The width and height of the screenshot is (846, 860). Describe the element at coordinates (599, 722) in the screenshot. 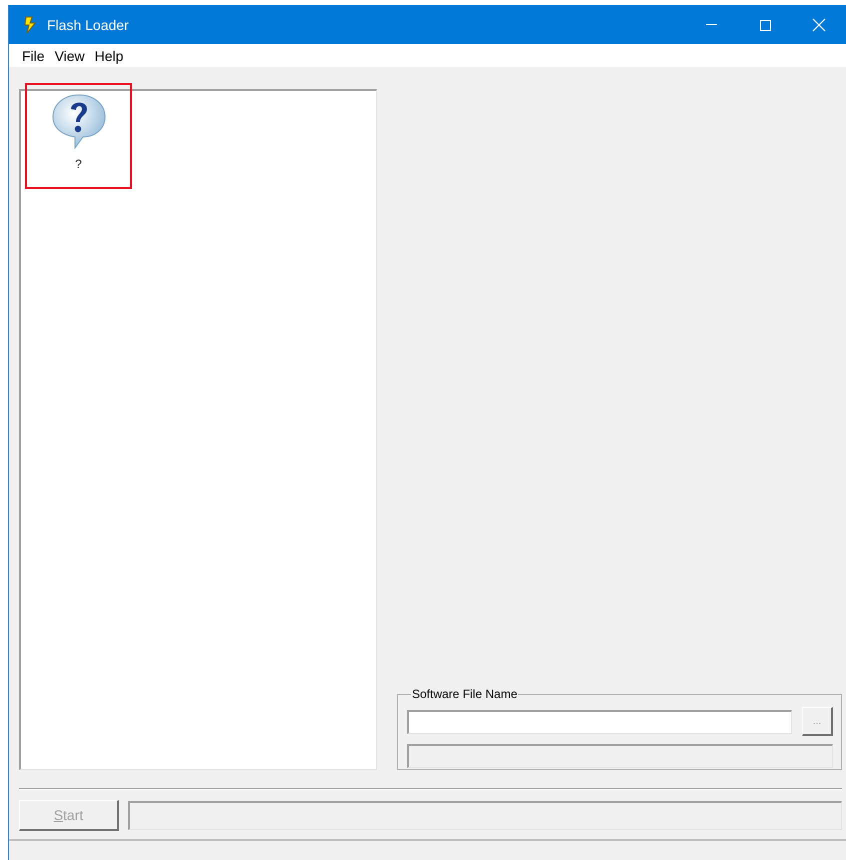

I see `file-name-field` at that location.